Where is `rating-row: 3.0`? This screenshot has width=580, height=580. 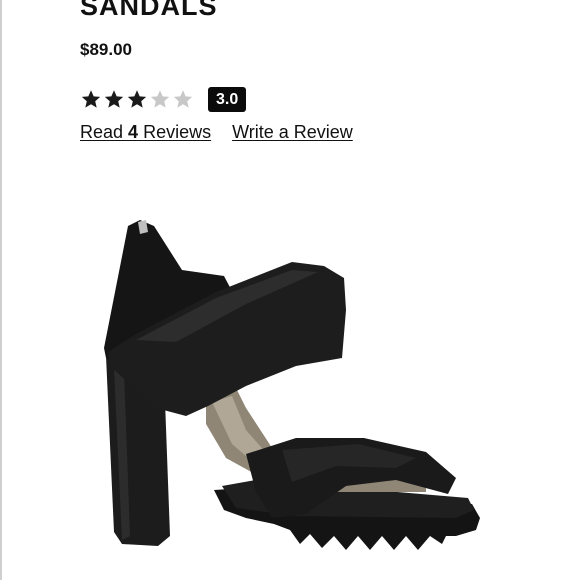
rating-row: 3.0 is located at coordinates (163, 99).